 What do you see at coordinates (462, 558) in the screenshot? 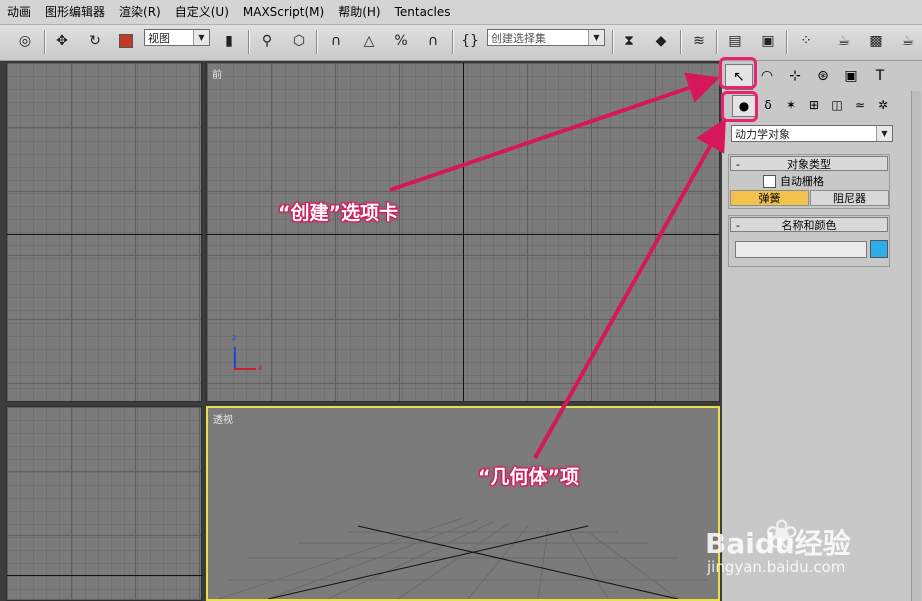
I see `perspective-grid` at bounding box center [462, 558].